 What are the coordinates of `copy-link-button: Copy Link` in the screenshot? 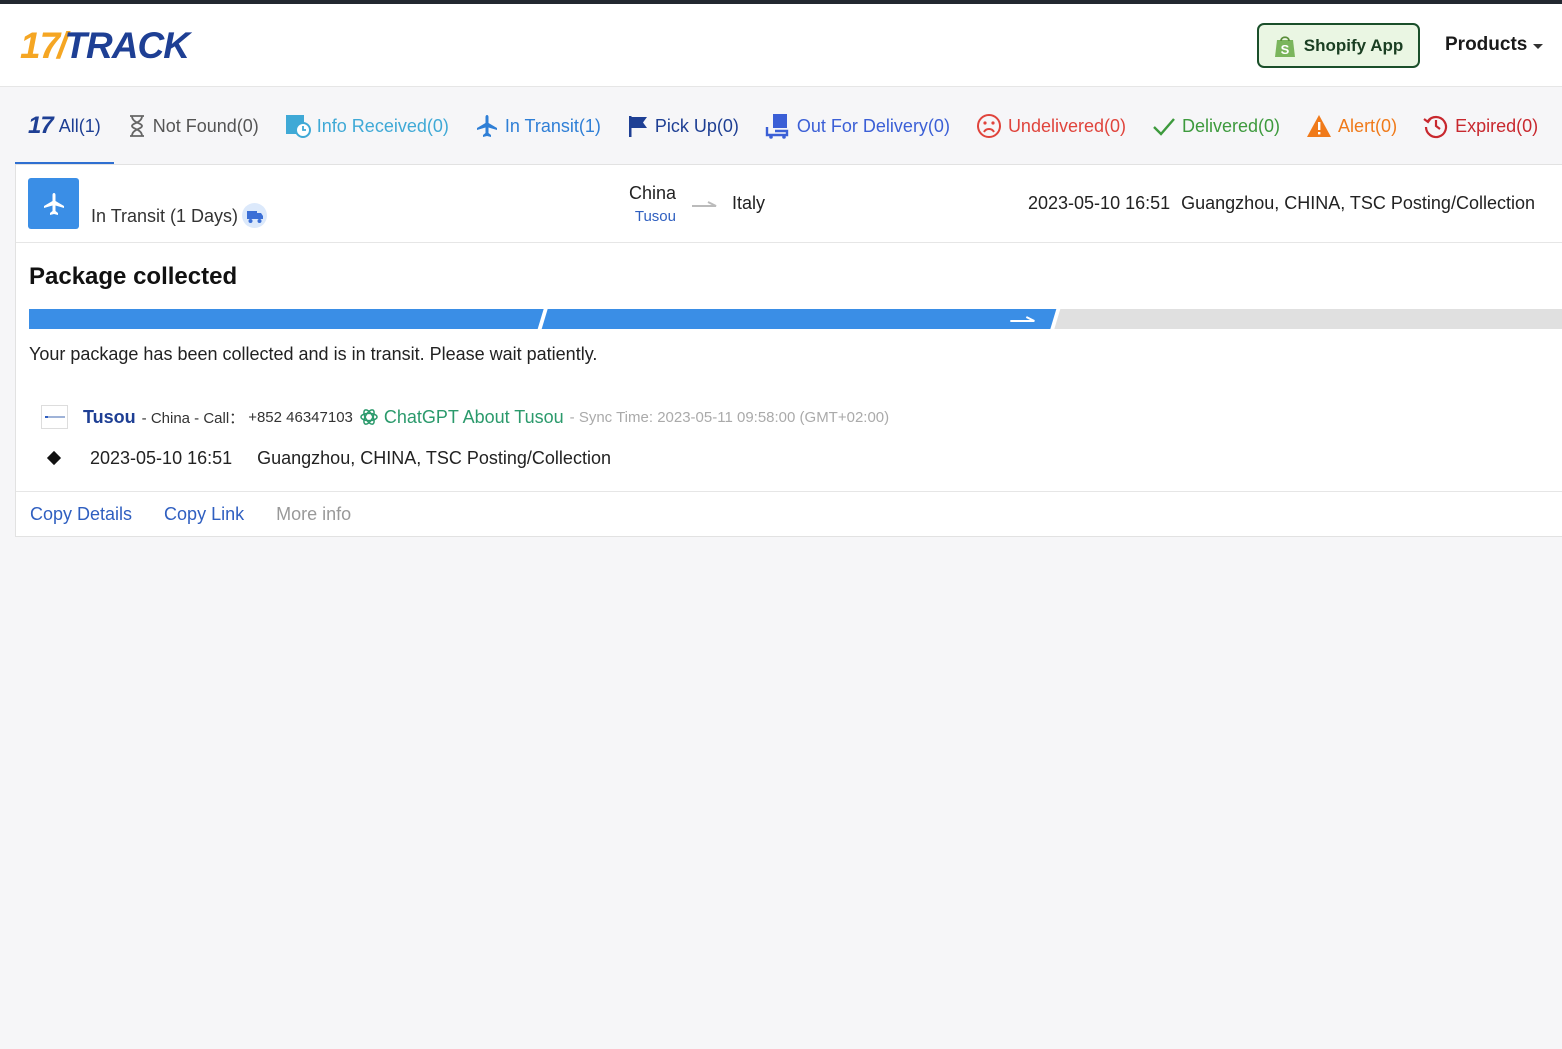 It's located at (204, 514).